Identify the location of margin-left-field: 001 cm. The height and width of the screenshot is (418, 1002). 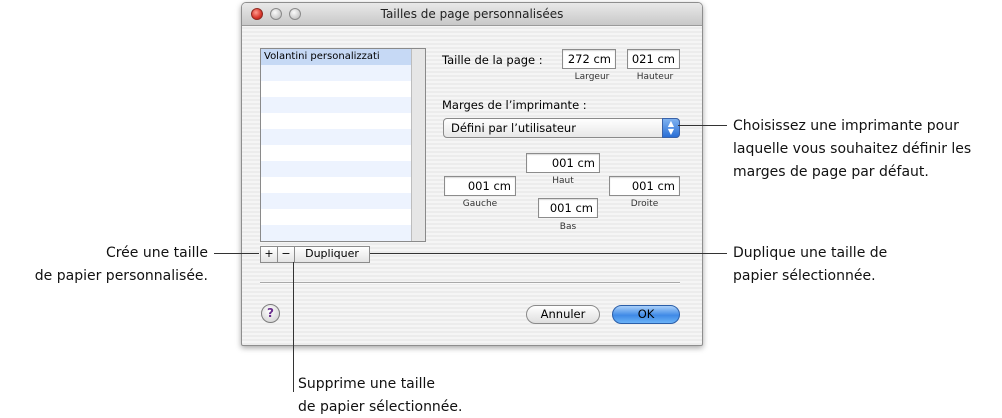
(480, 186).